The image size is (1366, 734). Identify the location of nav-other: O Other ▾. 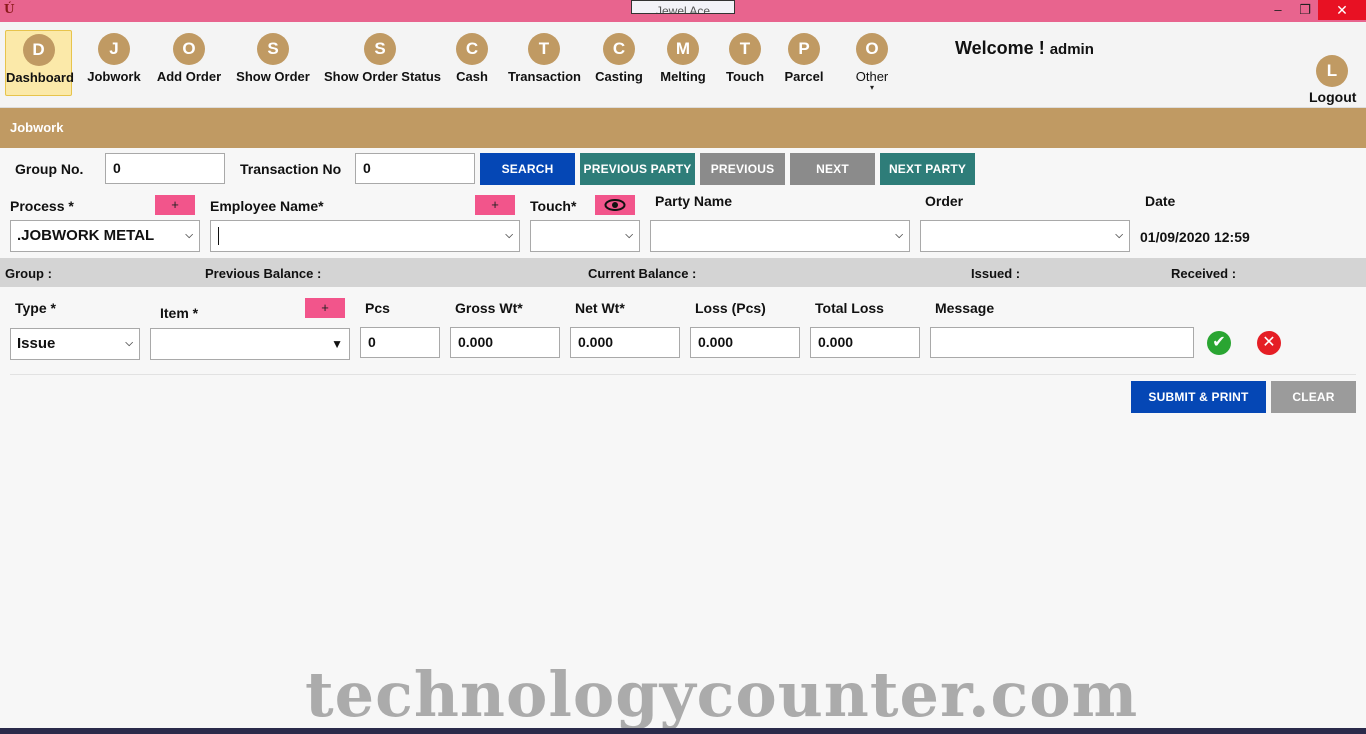
(872, 63).